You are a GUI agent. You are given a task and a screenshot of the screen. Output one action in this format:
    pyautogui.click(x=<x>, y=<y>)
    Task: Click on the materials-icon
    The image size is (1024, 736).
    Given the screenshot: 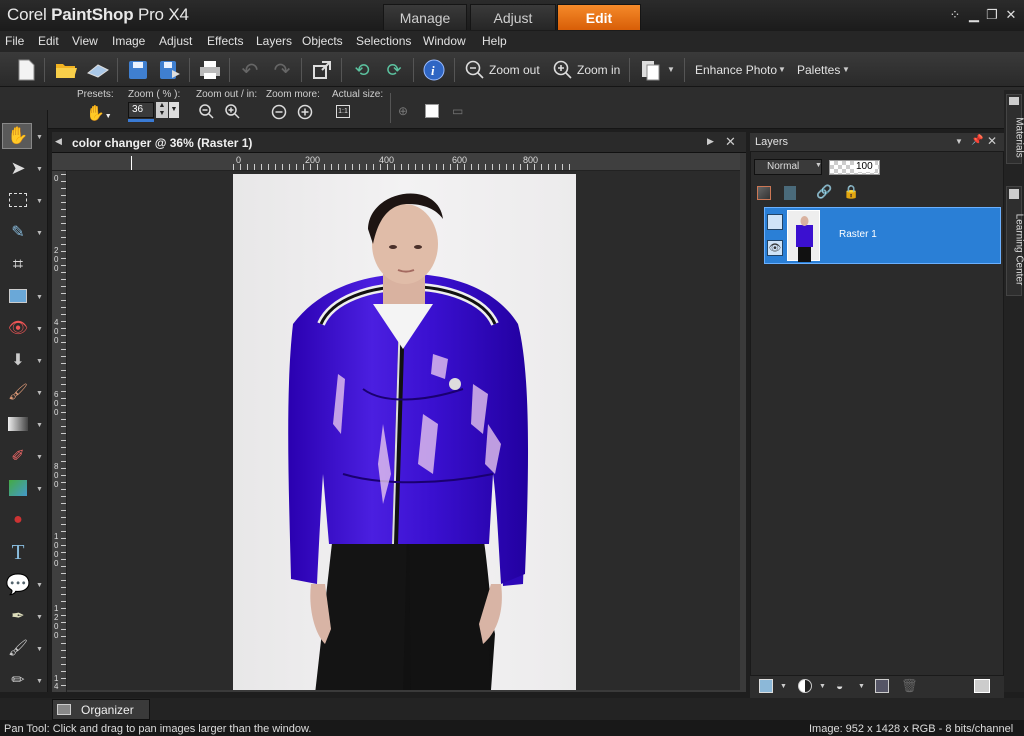 What is the action you would take?
    pyautogui.click(x=1014, y=101)
    